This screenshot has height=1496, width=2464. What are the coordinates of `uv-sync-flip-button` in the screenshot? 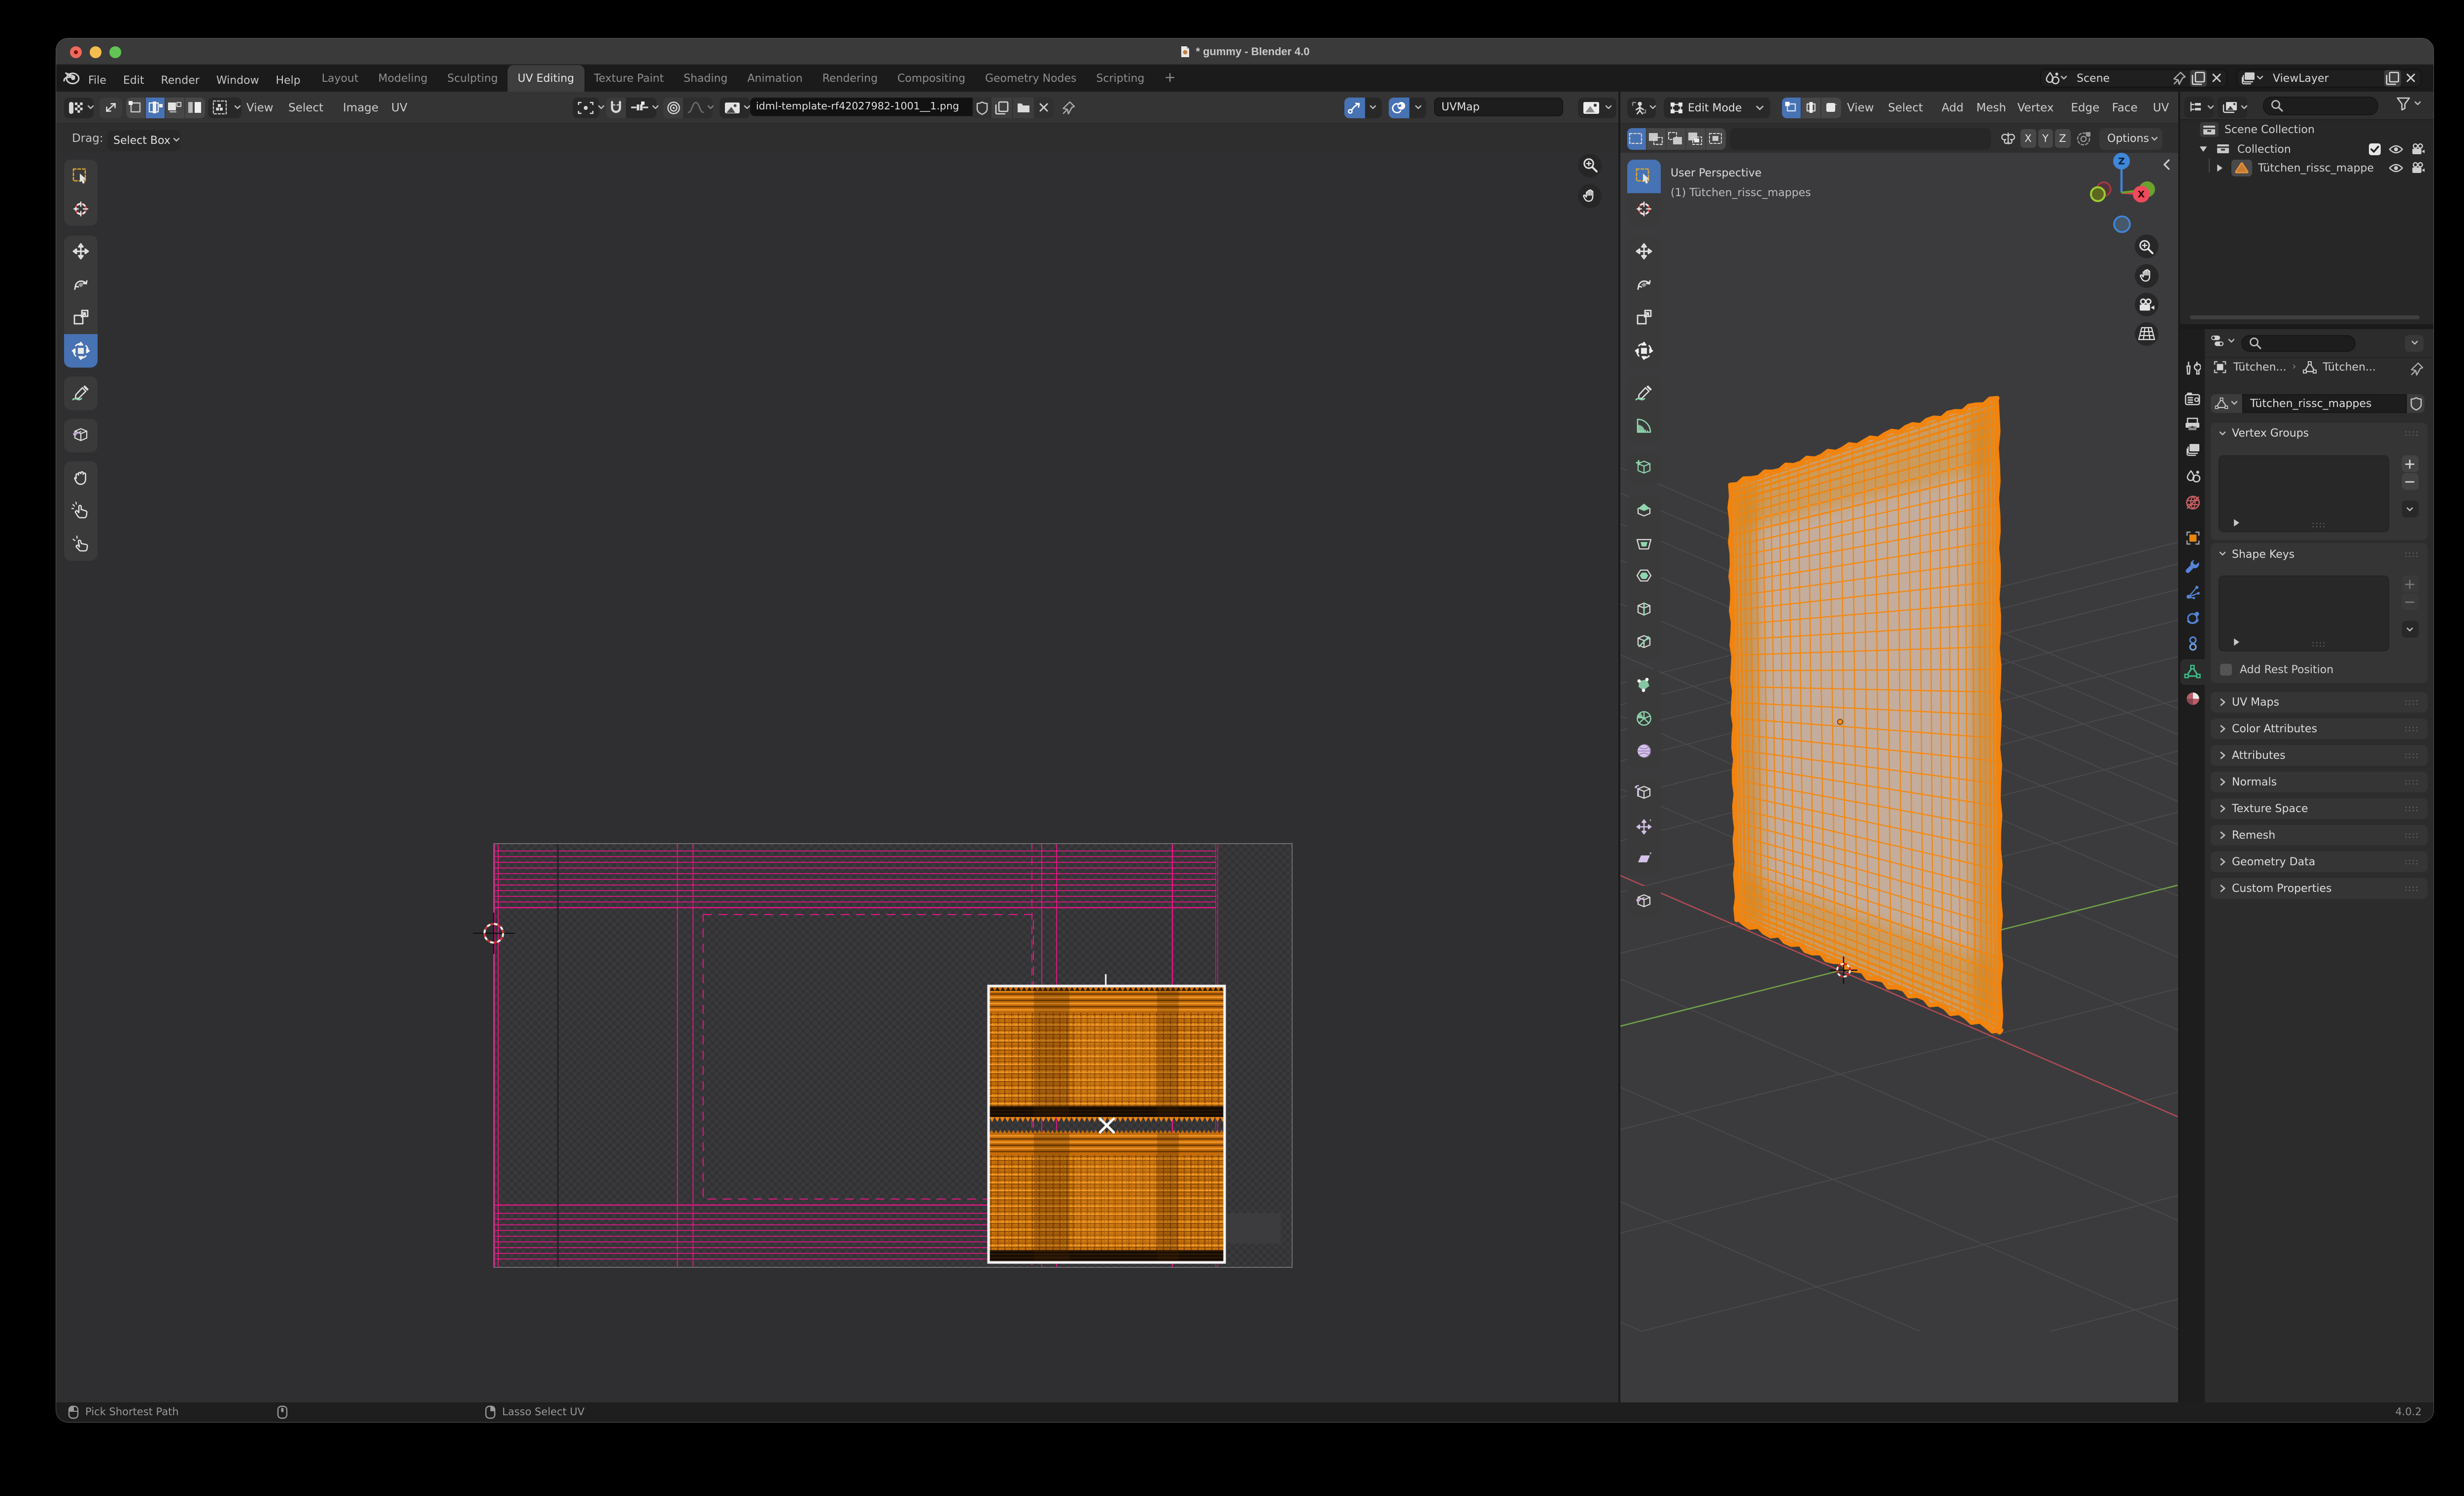 It's located at (111, 107).